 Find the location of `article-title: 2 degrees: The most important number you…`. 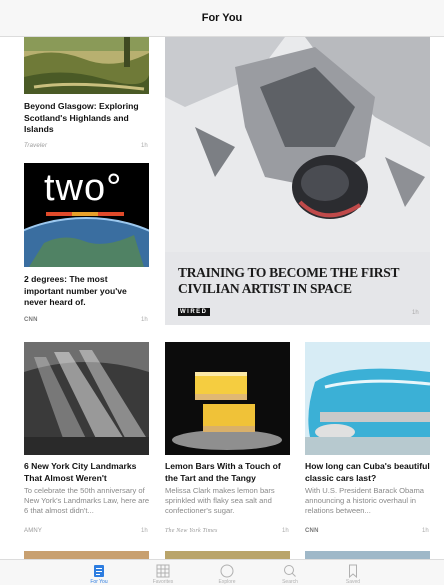

article-title: 2 degrees: The most important number you… is located at coordinates (75, 290).